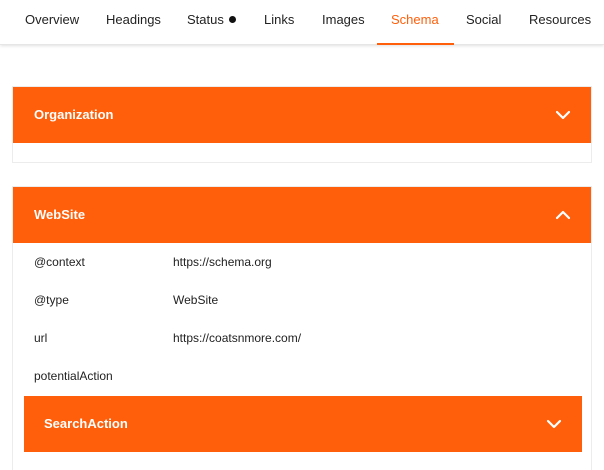 The width and height of the screenshot is (604, 470). I want to click on nested-card-searchaction: SearchAction, so click(303, 424).